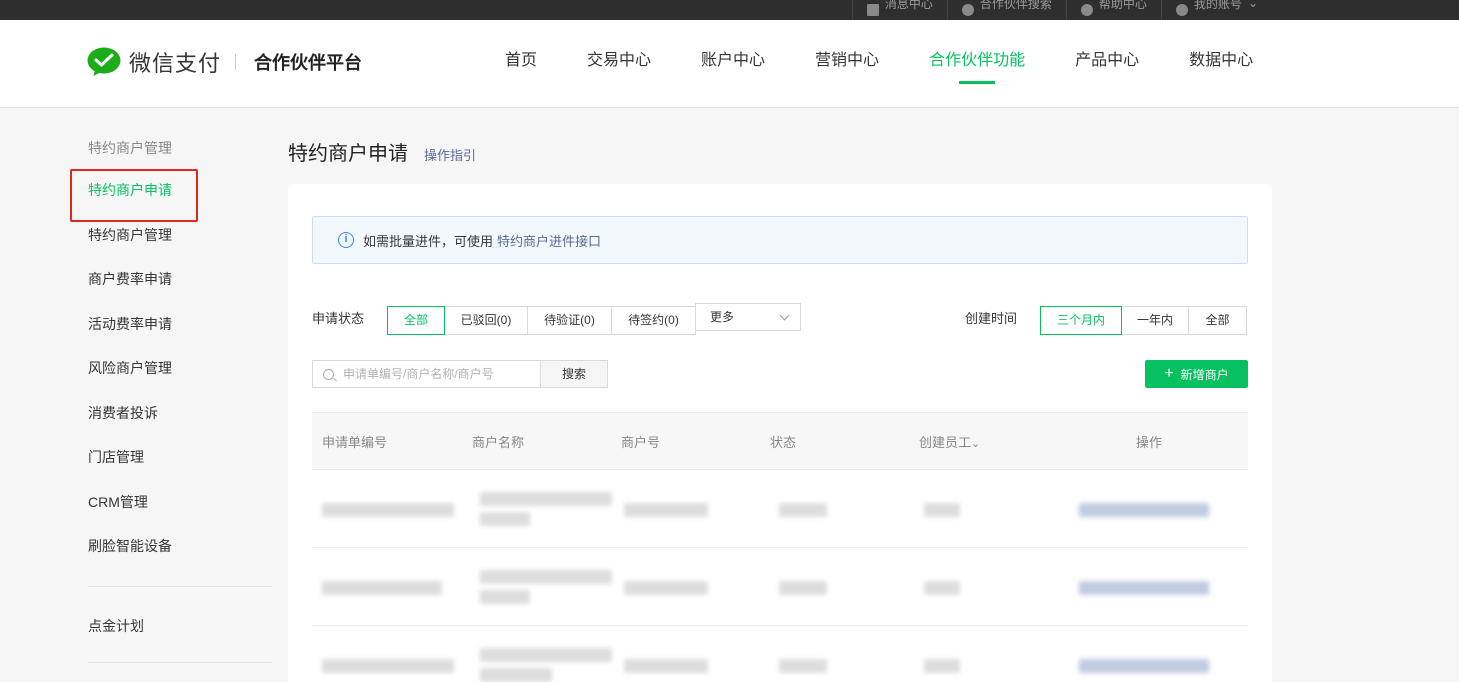 The width and height of the screenshot is (1459, 682). I want to click on more-status-select: 更多, so click(748, 317).